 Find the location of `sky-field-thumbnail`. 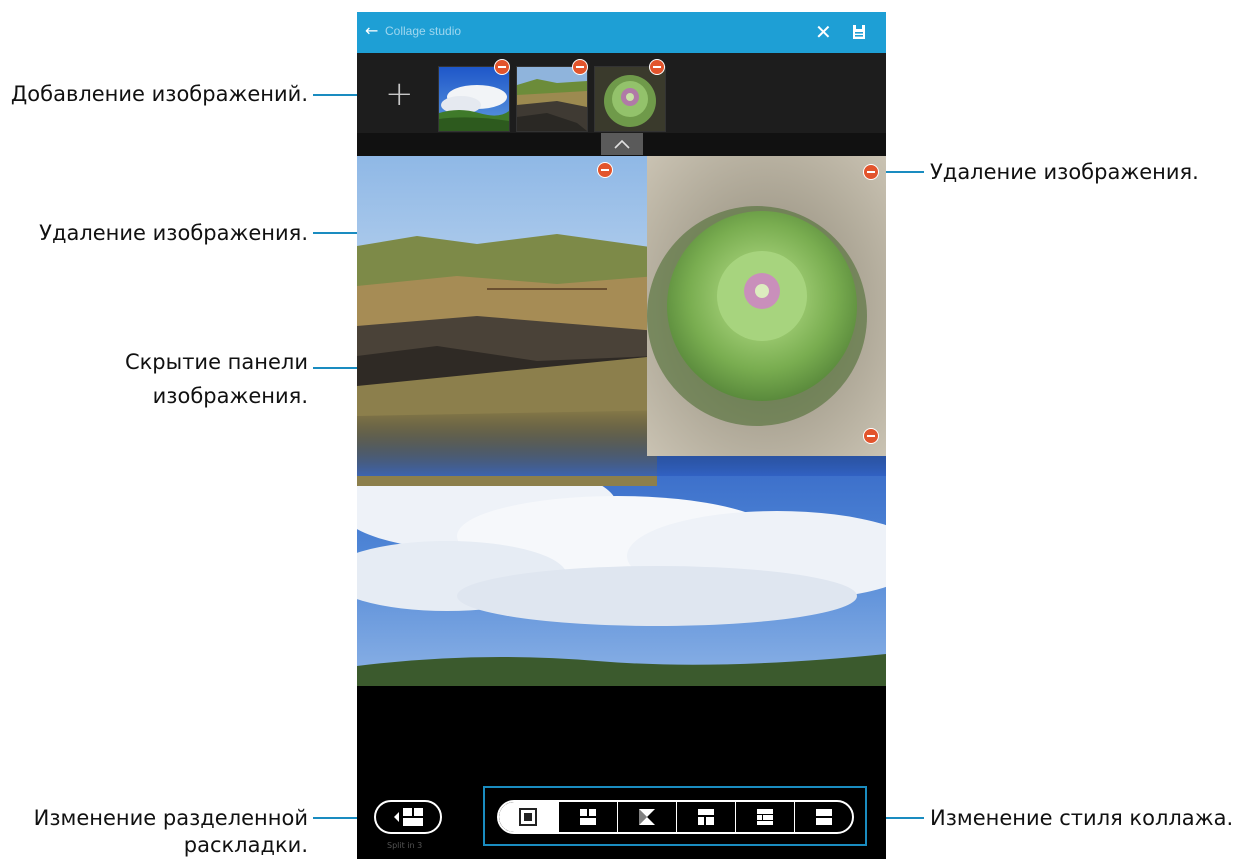

sky-field-thumbnail is located at coordinates (474, 99).